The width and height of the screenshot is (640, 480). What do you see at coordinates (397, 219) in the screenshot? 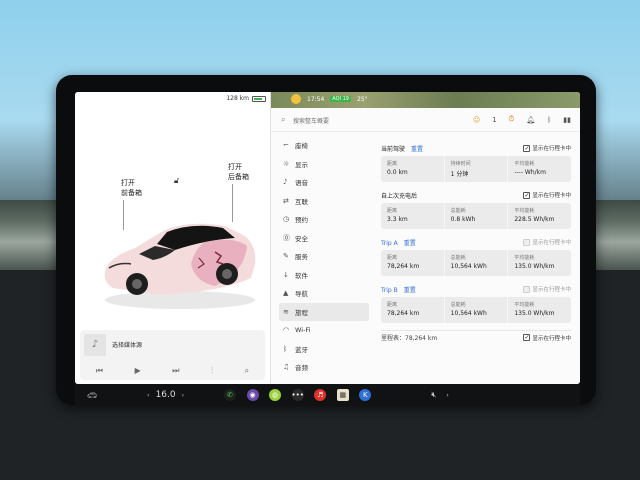
I see `stat-value: 3.3 km` at bounding box center [397, 219].